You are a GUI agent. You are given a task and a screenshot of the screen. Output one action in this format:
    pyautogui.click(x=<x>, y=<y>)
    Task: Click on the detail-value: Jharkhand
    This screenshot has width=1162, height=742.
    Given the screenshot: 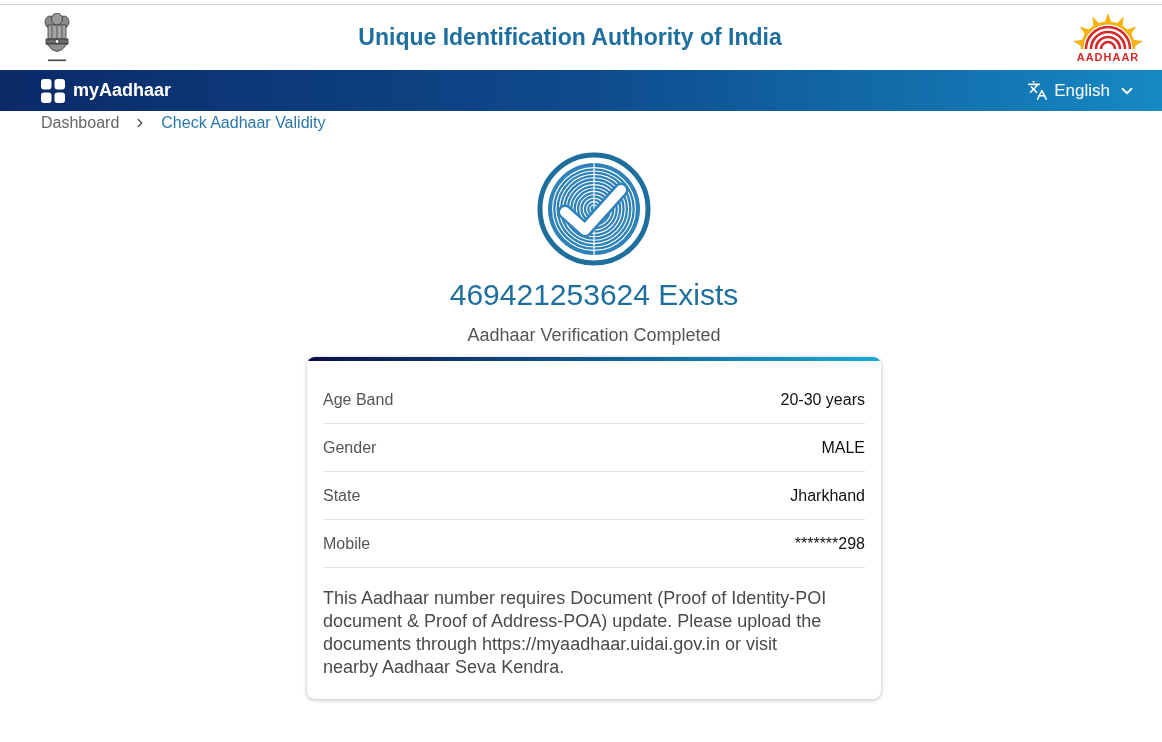 What is the action you would take?
    pyautogui.click(x=827, y=495)
    